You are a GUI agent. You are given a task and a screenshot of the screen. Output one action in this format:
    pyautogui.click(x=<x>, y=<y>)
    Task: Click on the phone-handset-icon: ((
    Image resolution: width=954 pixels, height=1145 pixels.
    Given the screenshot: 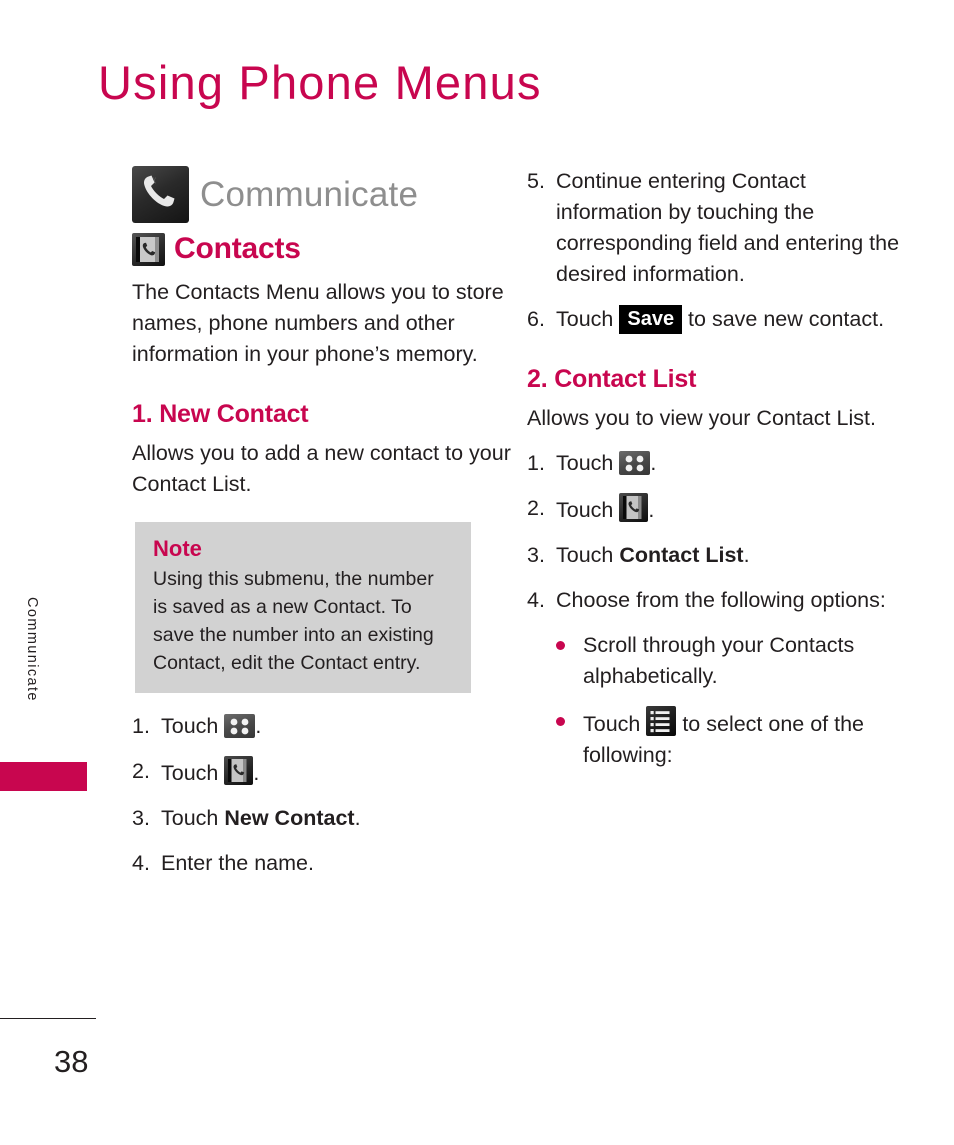 What is the action you would take?
    pyautogui.click(x=160, y=194)
    